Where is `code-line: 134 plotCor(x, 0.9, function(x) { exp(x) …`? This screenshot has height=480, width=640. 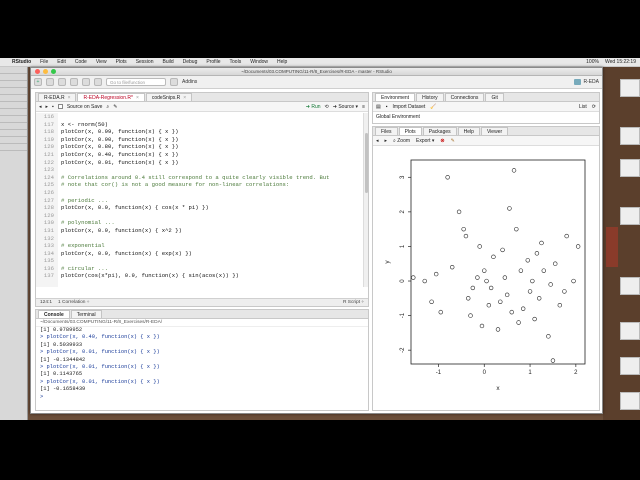
code-line: 134 plotCor(x, 0.9, function(x) { exp(x) … is located at coordinates (202, 253).